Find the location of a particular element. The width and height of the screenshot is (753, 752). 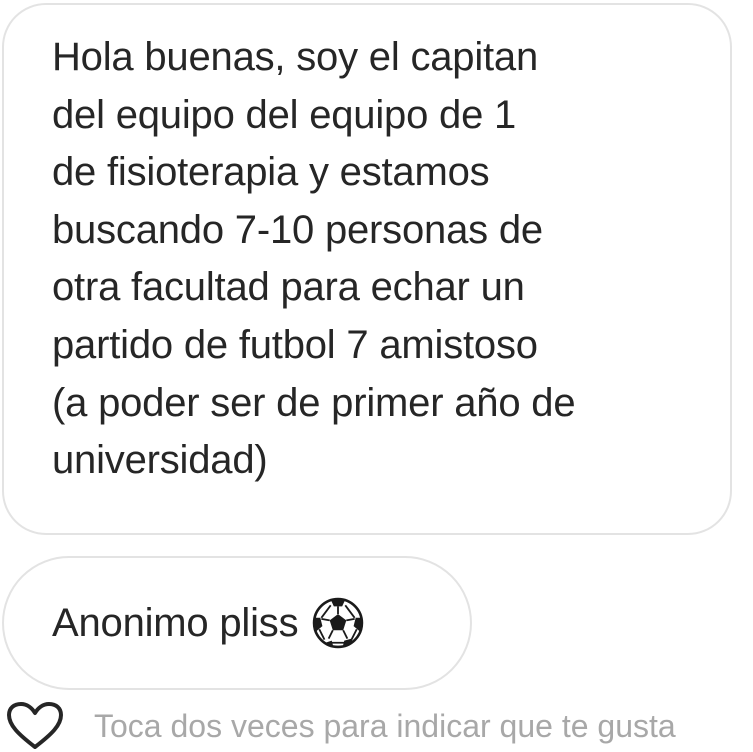

message-line: universidad) is located at coordinates (160, 460).